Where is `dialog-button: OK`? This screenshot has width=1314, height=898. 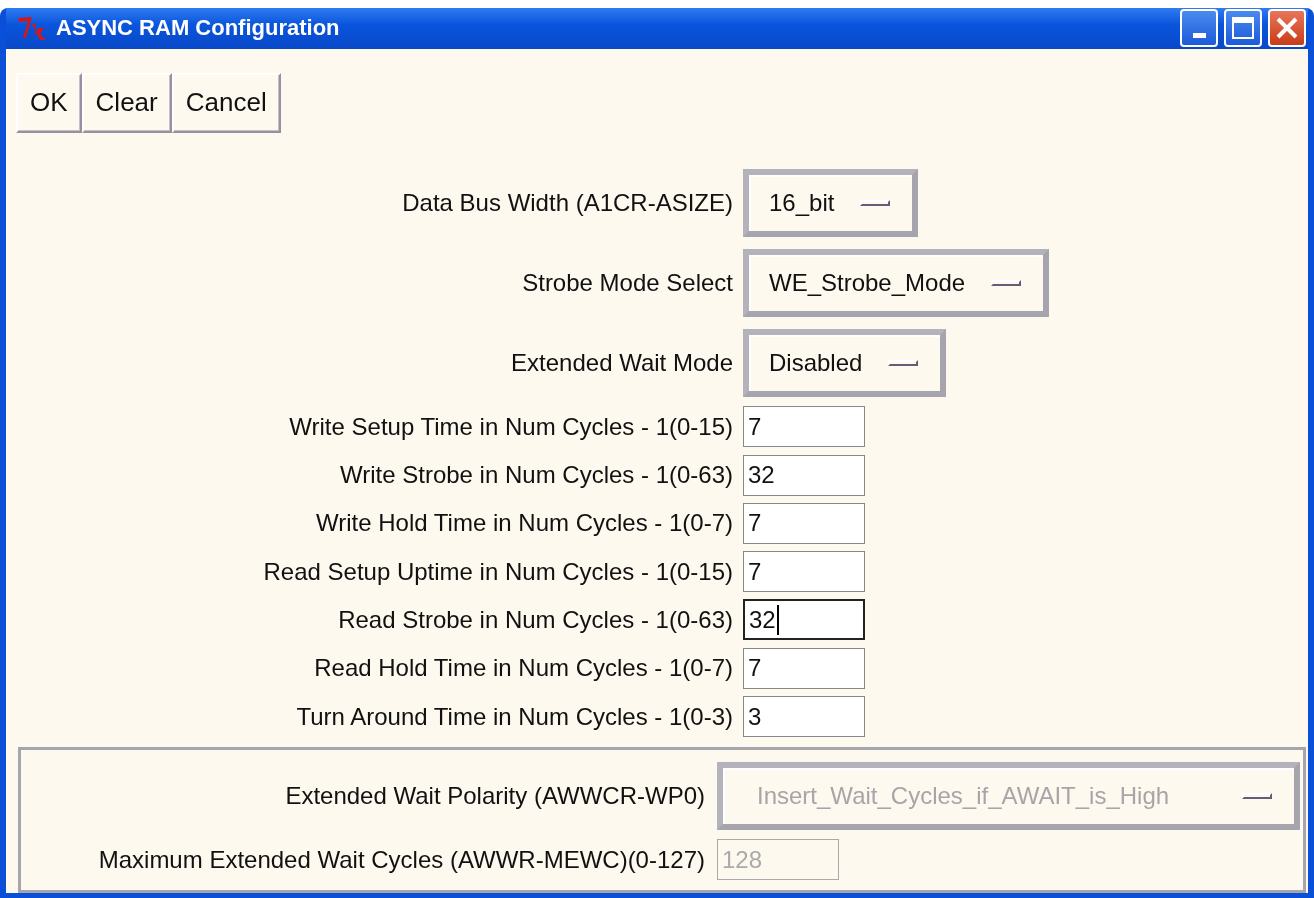 dialog-button: OK is located at coordinates (49, 102).